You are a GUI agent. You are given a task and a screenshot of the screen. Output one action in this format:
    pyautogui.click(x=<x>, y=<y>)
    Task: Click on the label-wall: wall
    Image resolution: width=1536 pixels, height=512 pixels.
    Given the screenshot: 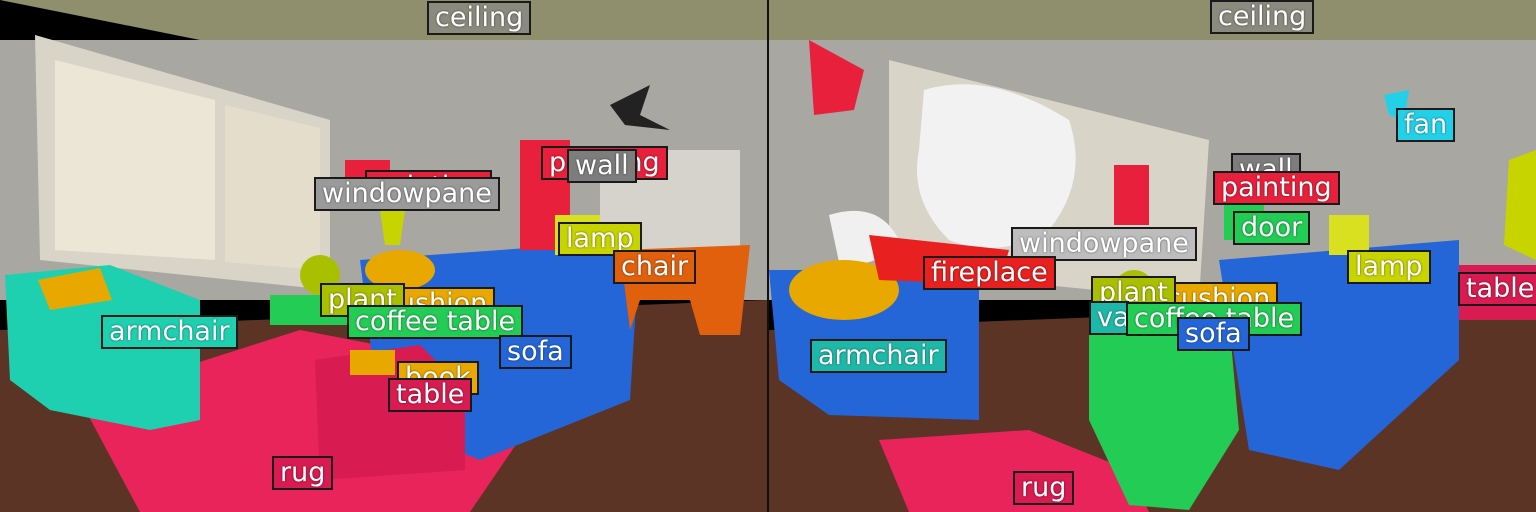 What is the action you would take?
    pyautogui.click(x=602, y=166)
    